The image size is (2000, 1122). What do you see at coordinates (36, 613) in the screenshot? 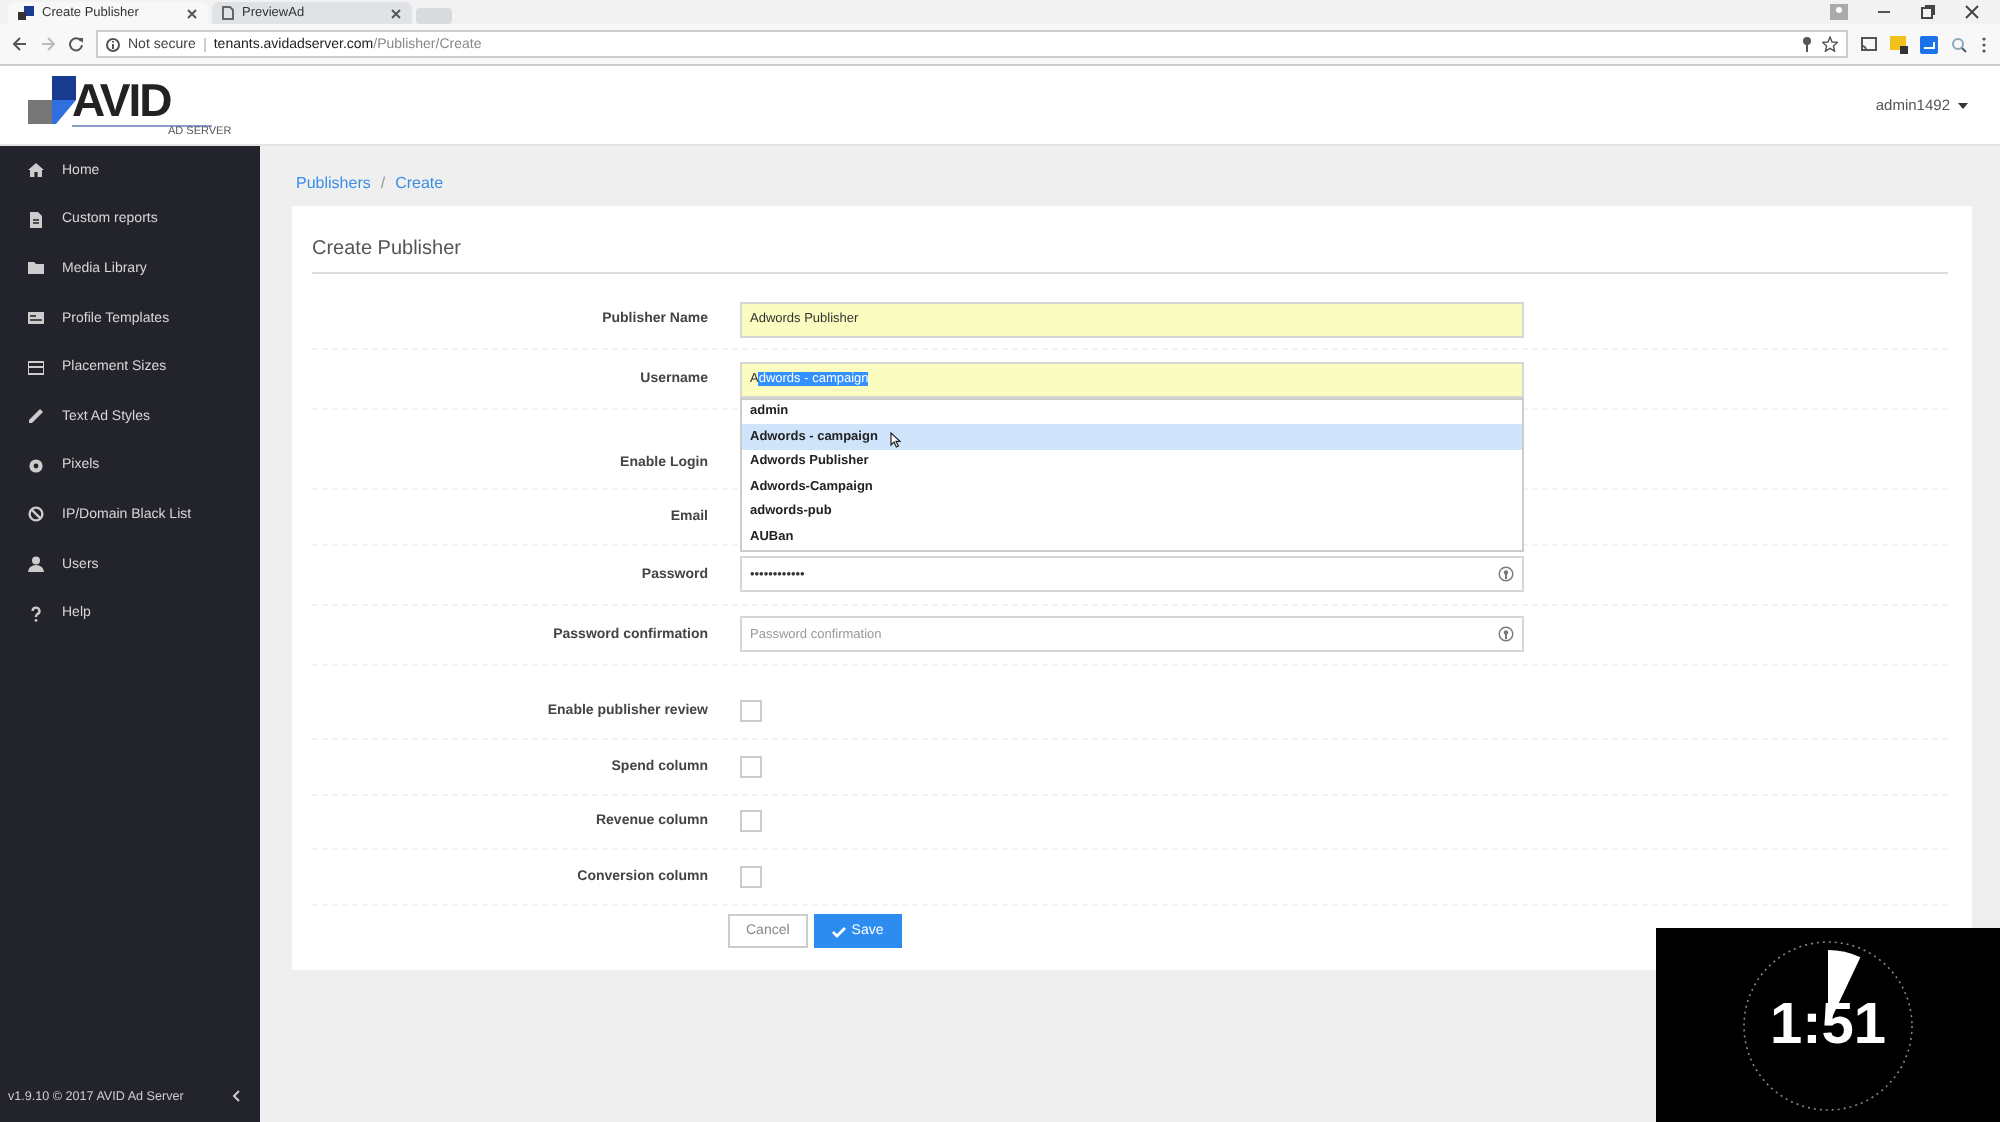
I see `question-mark-icon` at bounding box center [36, 613].